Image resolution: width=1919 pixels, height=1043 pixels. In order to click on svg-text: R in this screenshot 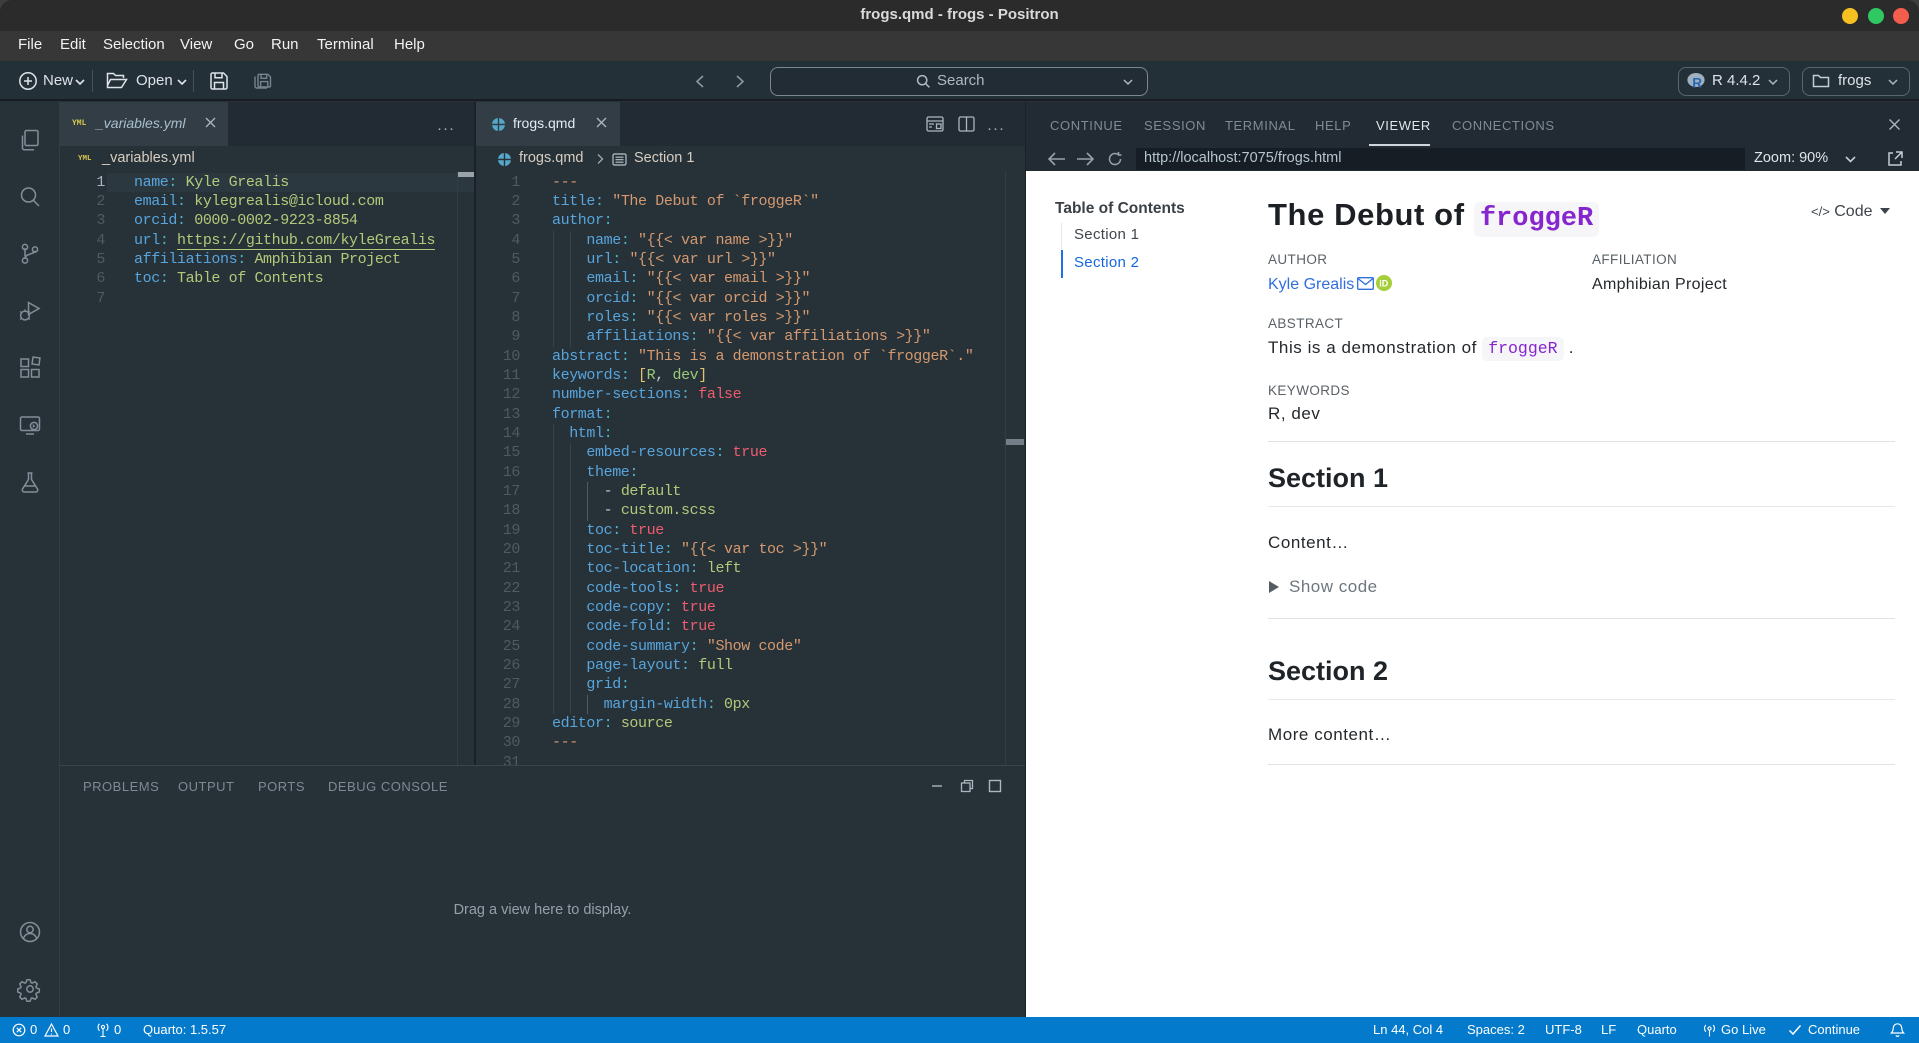, I will do `click(1697, 83)`.